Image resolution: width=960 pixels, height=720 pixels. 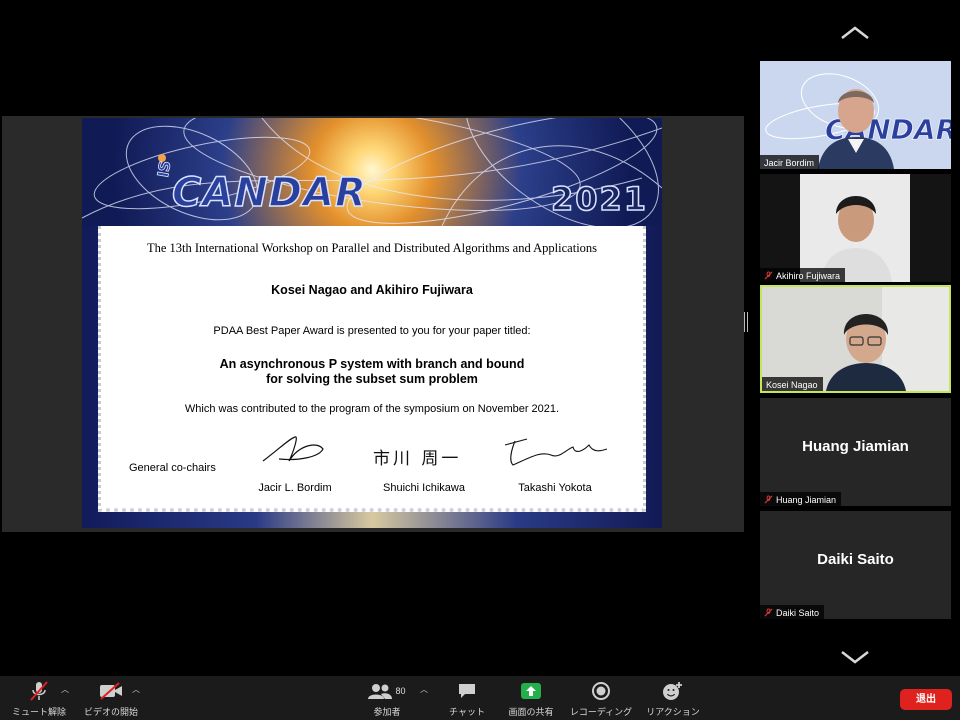 What do you see at coordinates (293, 449) in the screenshot?
I see `signature-bordim` at bounding box center [293, 449].